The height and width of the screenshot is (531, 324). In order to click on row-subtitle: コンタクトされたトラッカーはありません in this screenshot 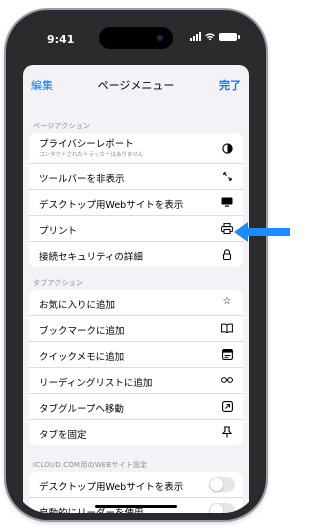, I will do `click(91, 155)`.